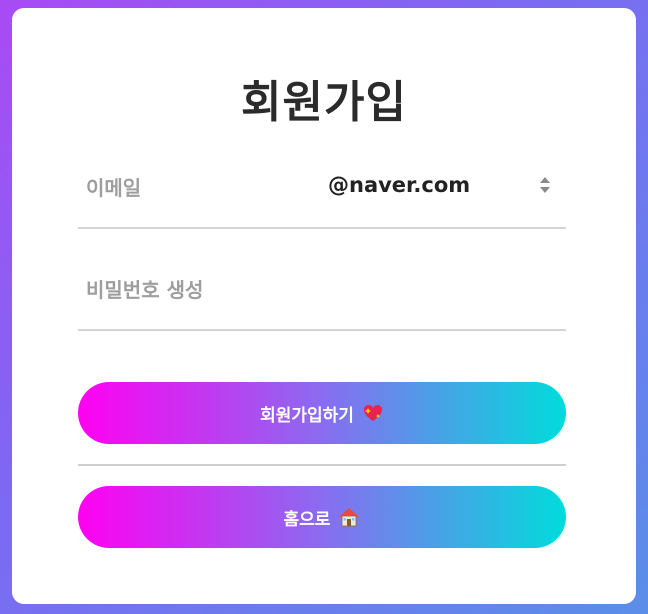 This screenshot has width=648, height=614. What do you see at coordinates (545, 185) in the screenshot?
I see `select-arrows-icon` at bounding box center [545, 185].